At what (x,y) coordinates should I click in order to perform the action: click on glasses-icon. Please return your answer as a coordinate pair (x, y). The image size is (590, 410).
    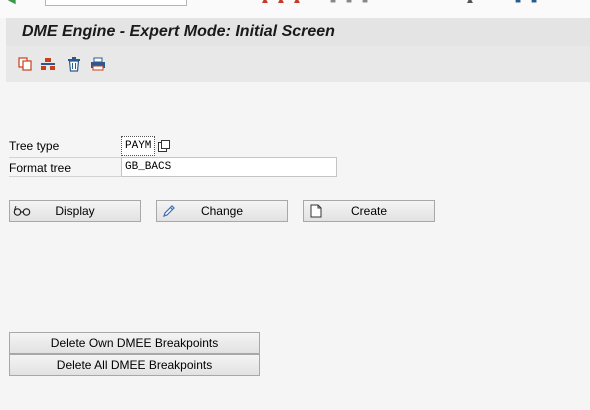
    Looking at the image, I should click on (22, 211).